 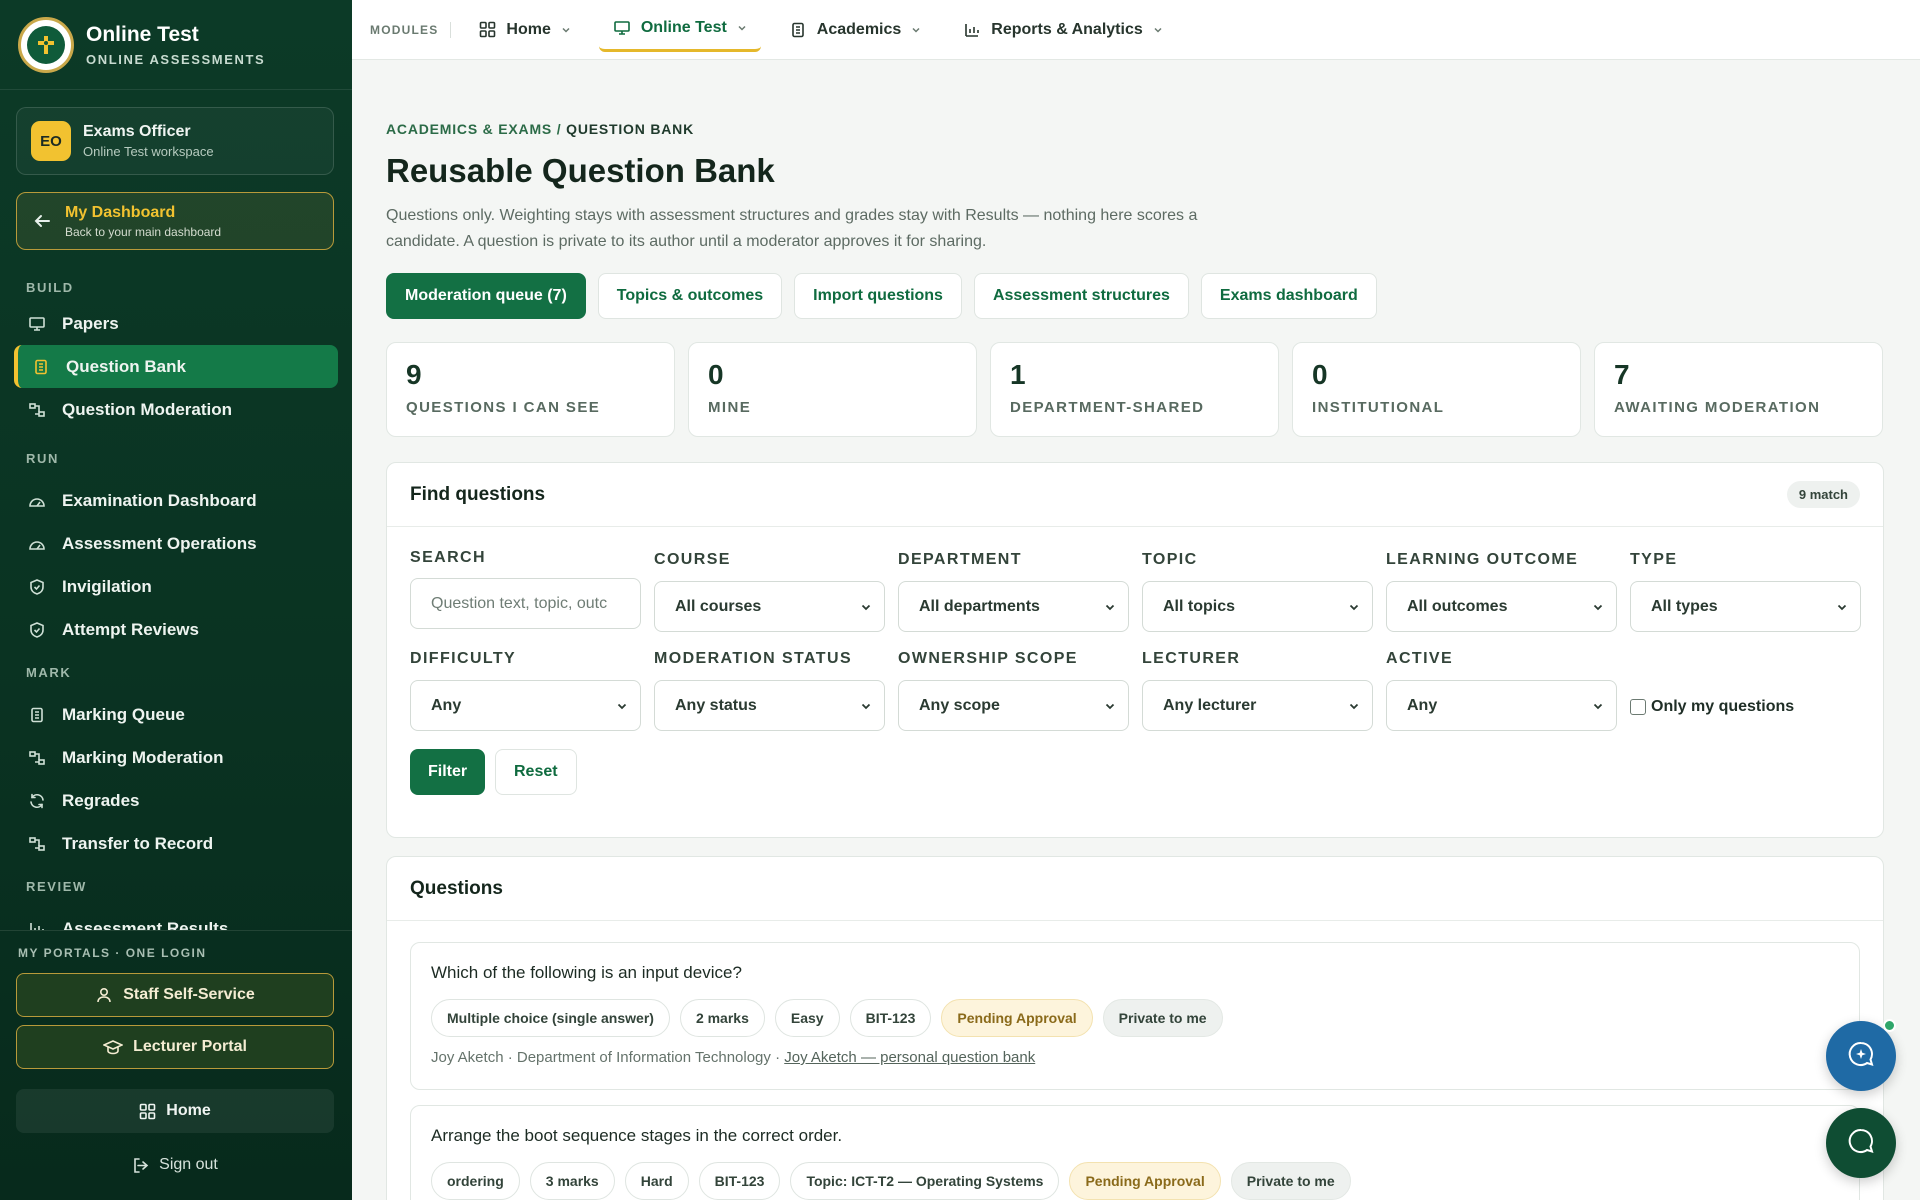 I want to click on checkbox-box, so click(x=1638, y=707).